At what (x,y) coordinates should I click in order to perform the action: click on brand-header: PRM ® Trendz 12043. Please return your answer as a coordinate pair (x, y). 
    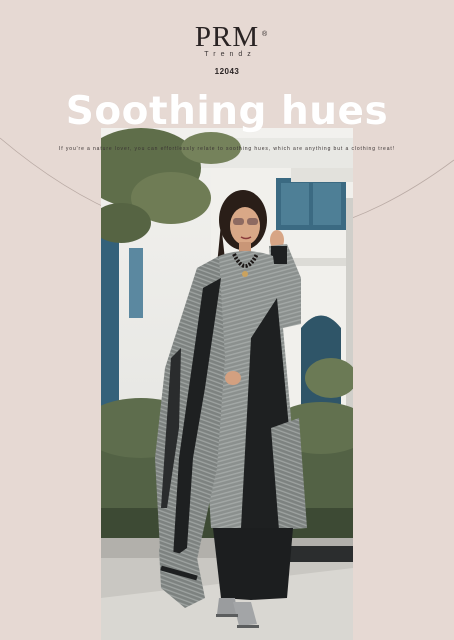
    Looking at the image, I should click on (227, 49).